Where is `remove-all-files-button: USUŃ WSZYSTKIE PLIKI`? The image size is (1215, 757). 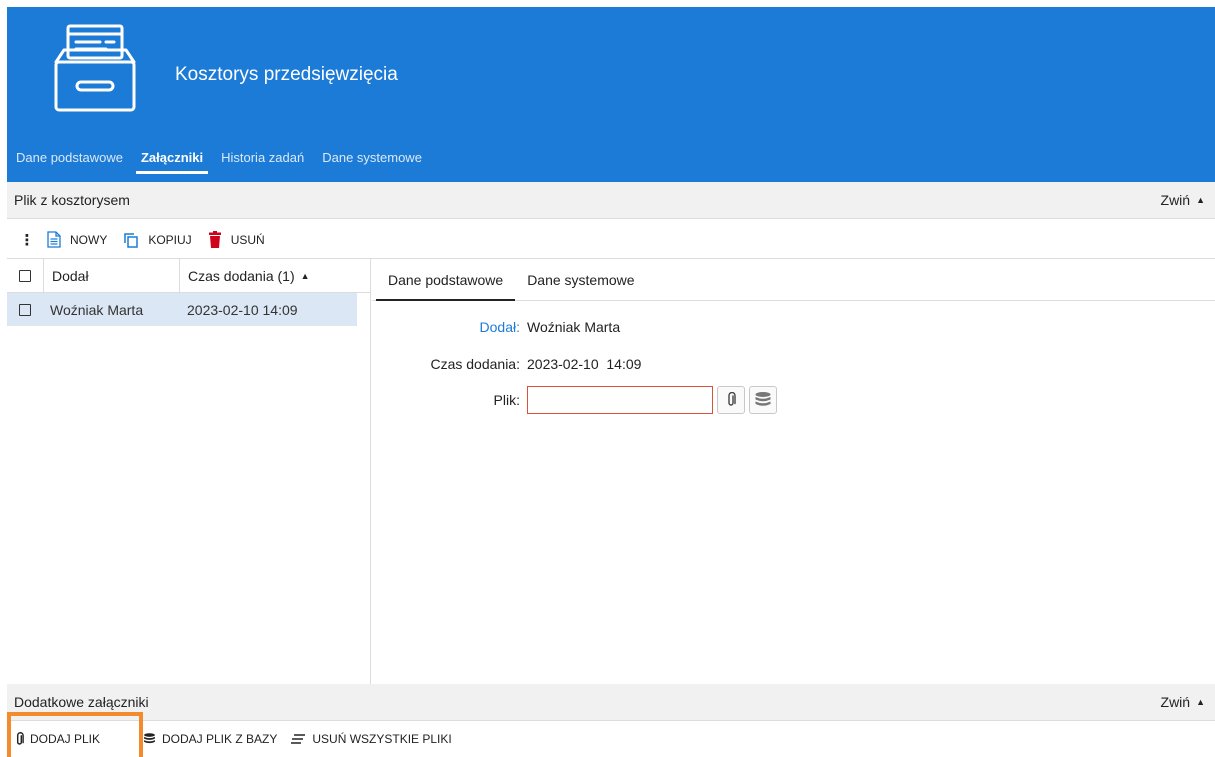 remove-all-files-button: USUŃ WSZYSTKIE PLIKI is located at coordinates (371, 739).